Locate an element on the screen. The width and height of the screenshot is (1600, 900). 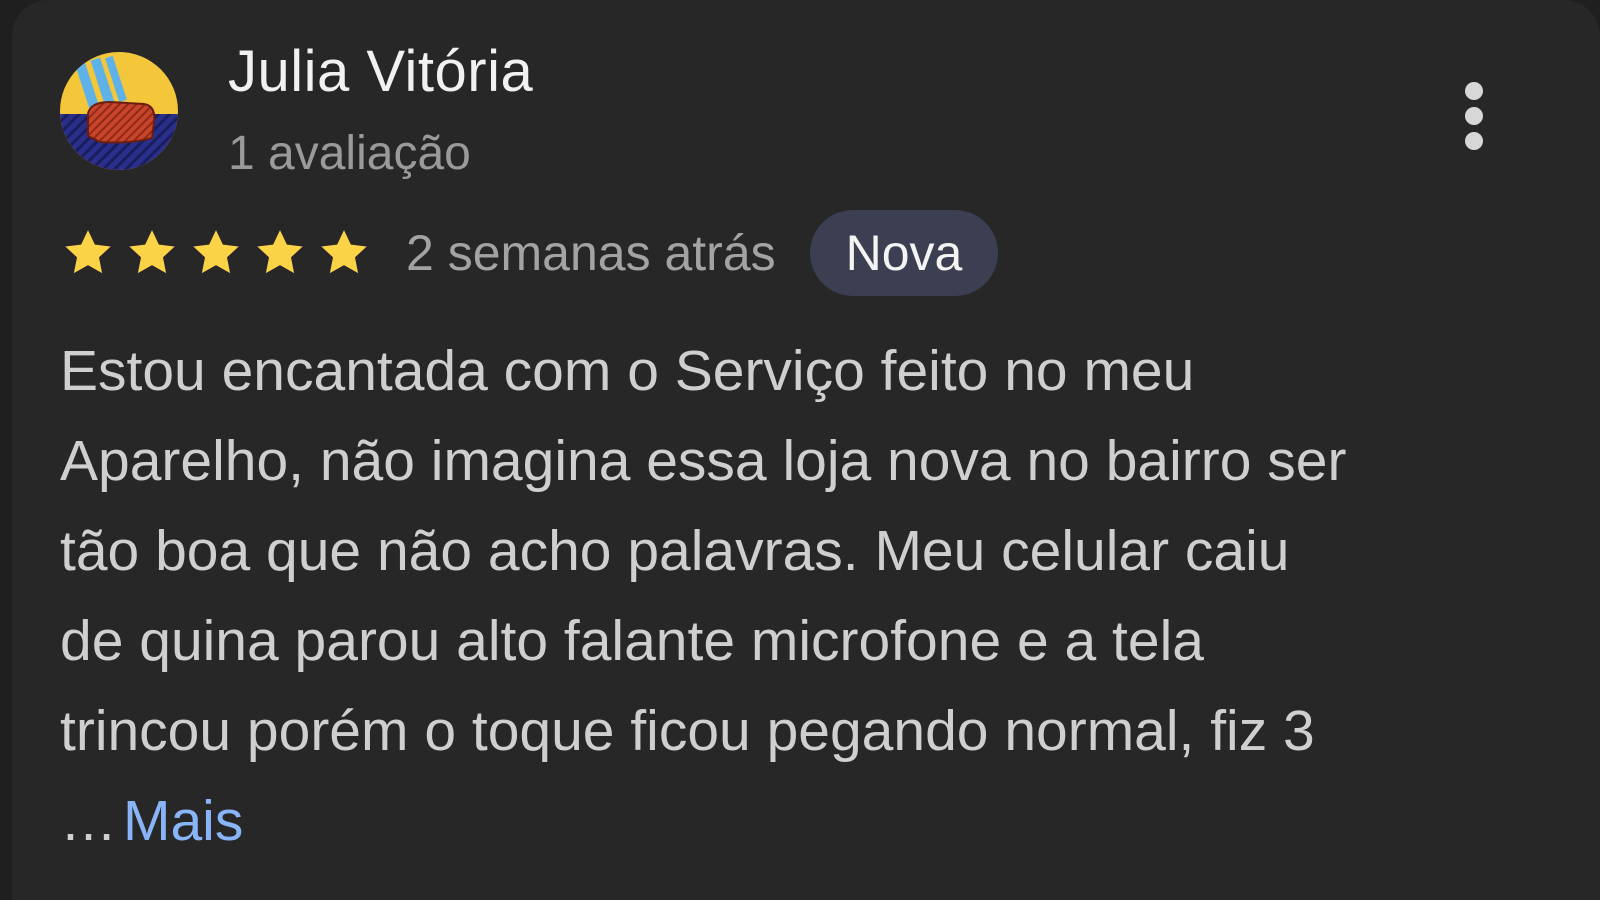
author-review-count: 1 avaliação is located at coordinates (349, 153).